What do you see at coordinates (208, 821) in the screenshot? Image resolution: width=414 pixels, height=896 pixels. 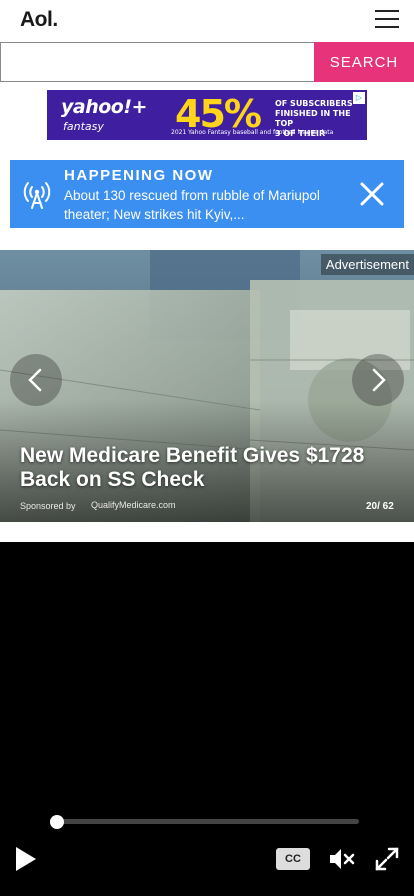 I see `progress-bar` at bounding box center [208, 821].